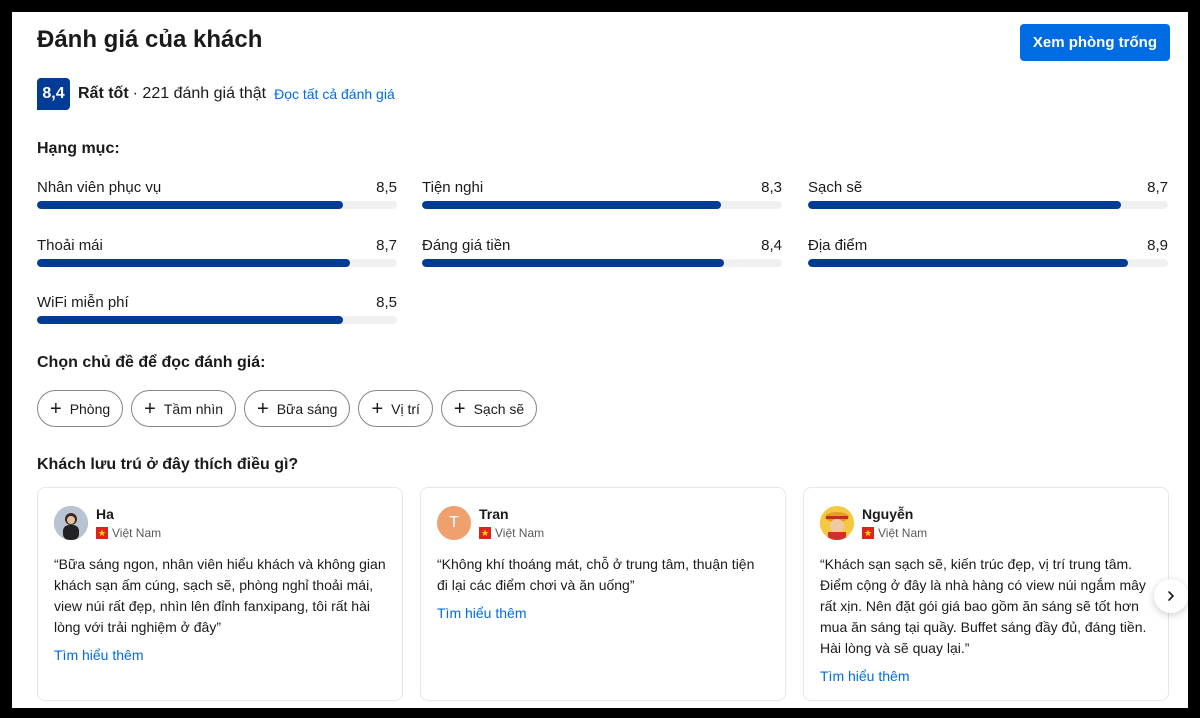 This screenshot has width=1200, height=718. Describe the element at coordinates (334, 94) in the screenshot. I see `read-all-reviews-link: Đọc tất cả đánh giá` at that location.